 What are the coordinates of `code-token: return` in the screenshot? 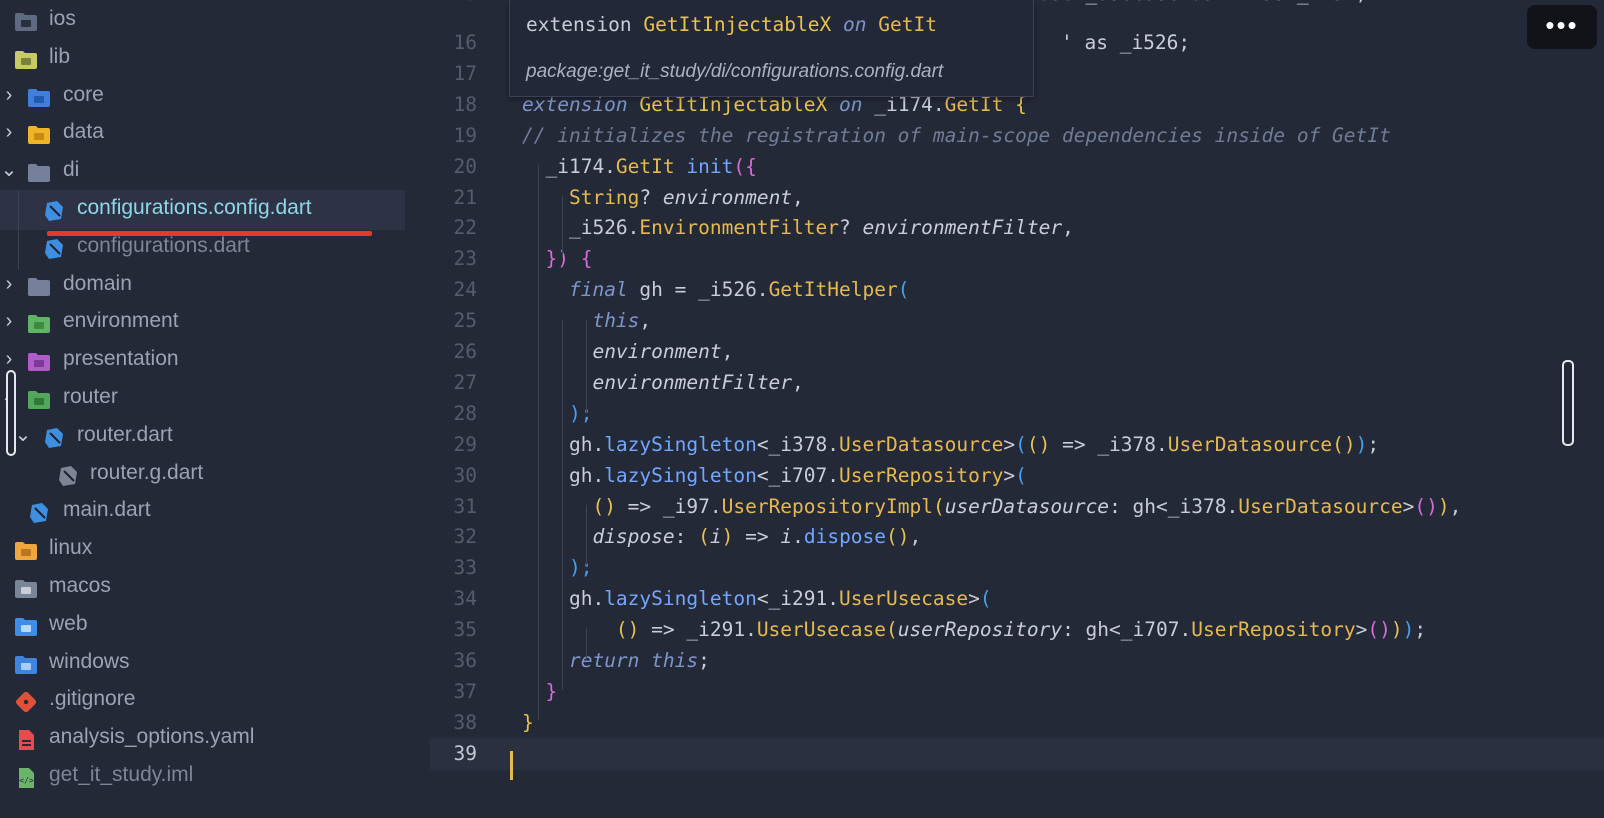 It's located at (604, 660).